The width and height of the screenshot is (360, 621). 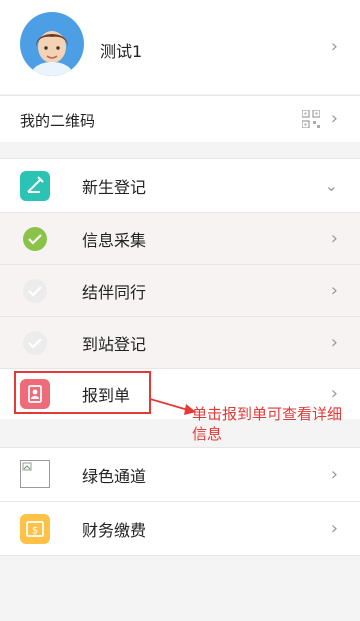 I want to click on qr-row-label: 我的二维码, so click(x=58, y=121).